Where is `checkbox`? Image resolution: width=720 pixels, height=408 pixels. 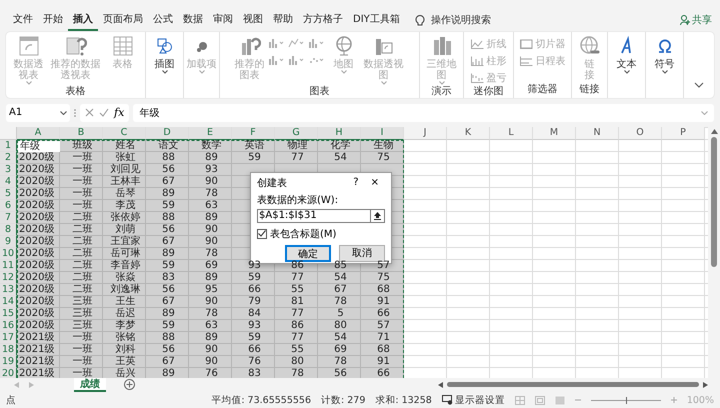 checkbox is located at coordinates (262, 233).